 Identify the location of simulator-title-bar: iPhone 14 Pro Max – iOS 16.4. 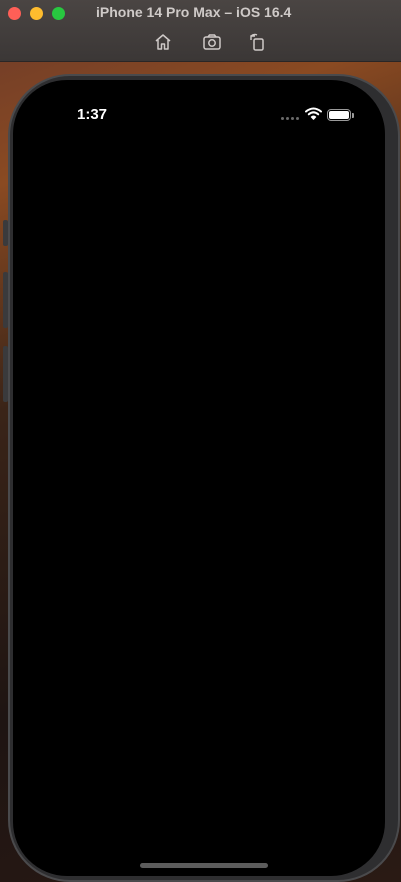
(200, 31).